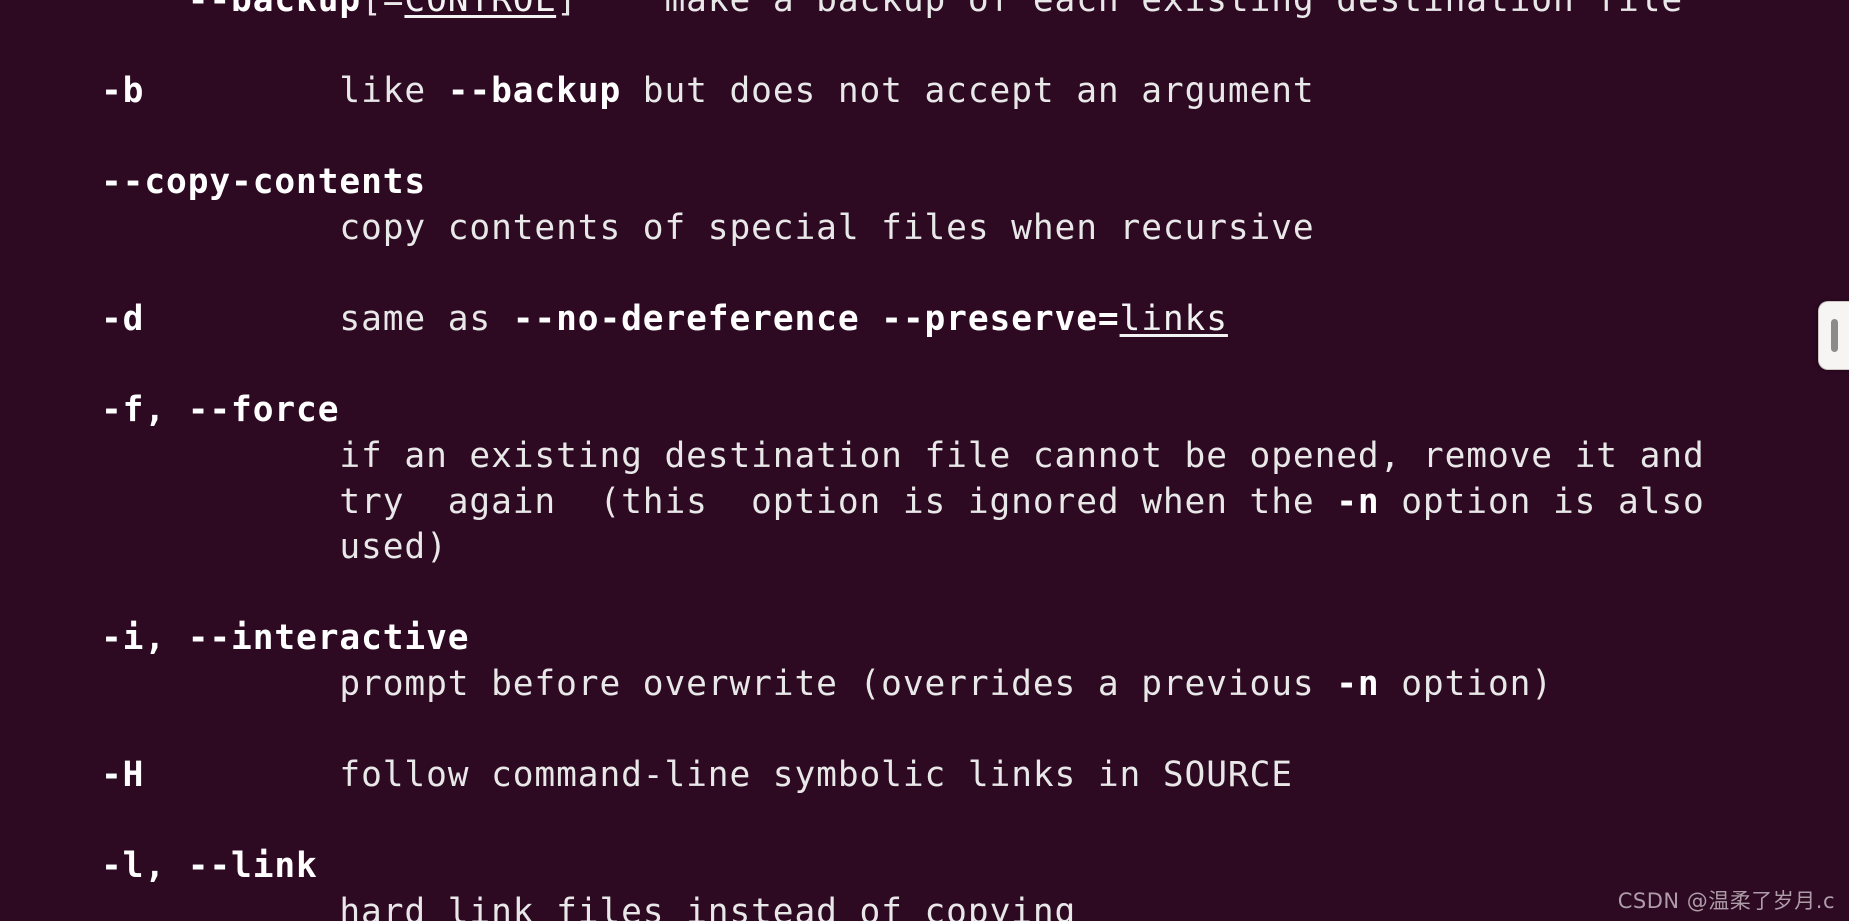 This screenshot has height=921, width=1849. I want to click on text-span-plain: option), so click(1466, 683).